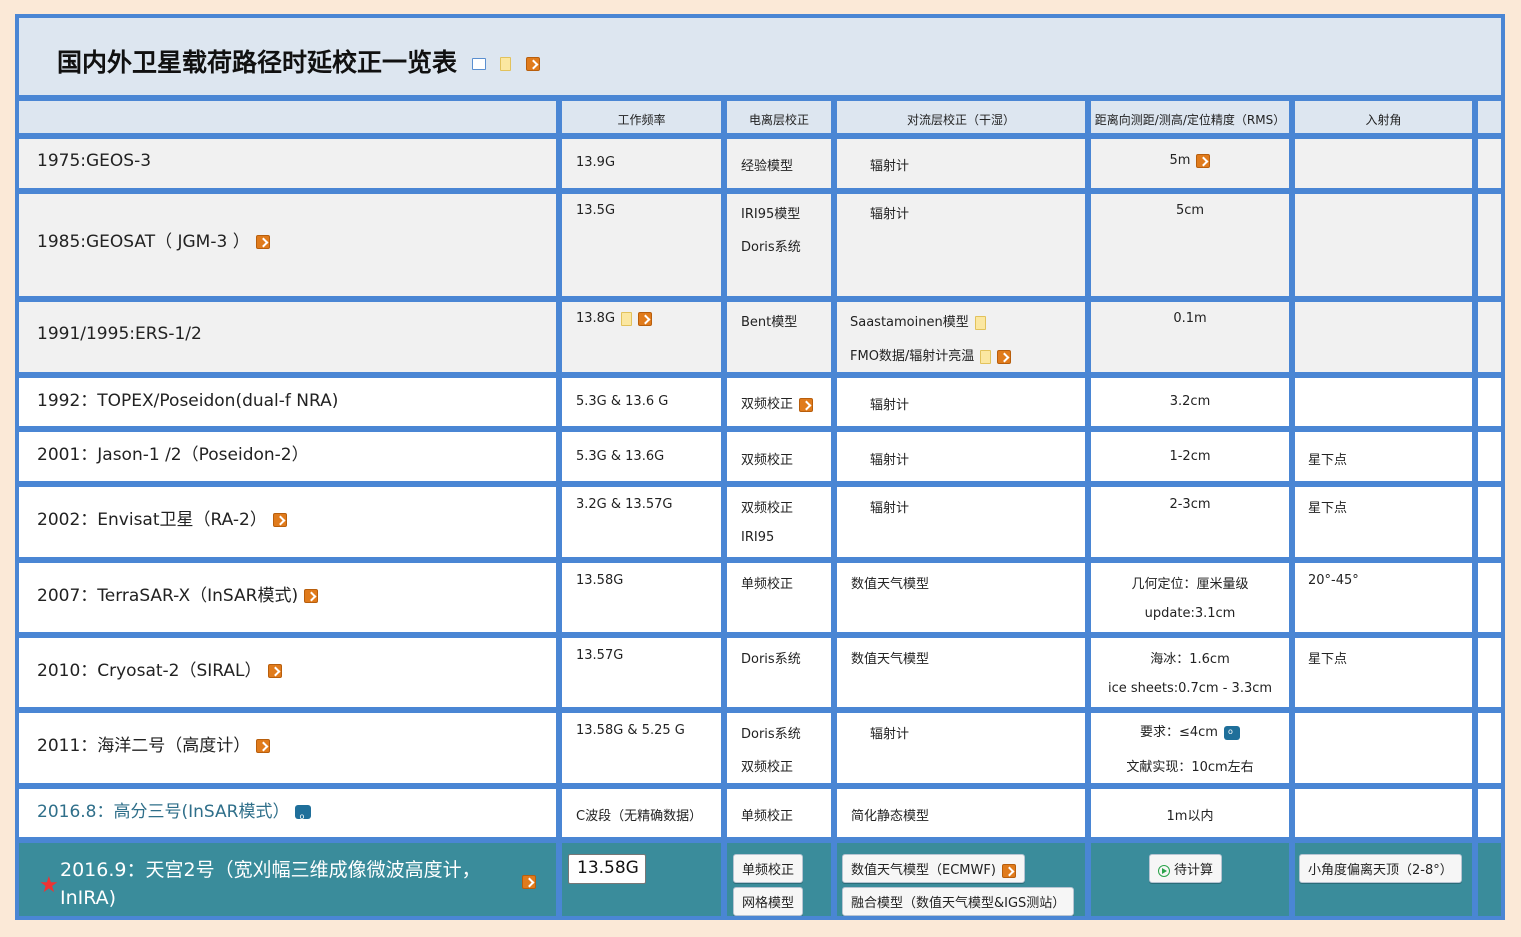 The image size is (1521, 937). I want to click on row-freq: 13.58G, so click(641, 879).